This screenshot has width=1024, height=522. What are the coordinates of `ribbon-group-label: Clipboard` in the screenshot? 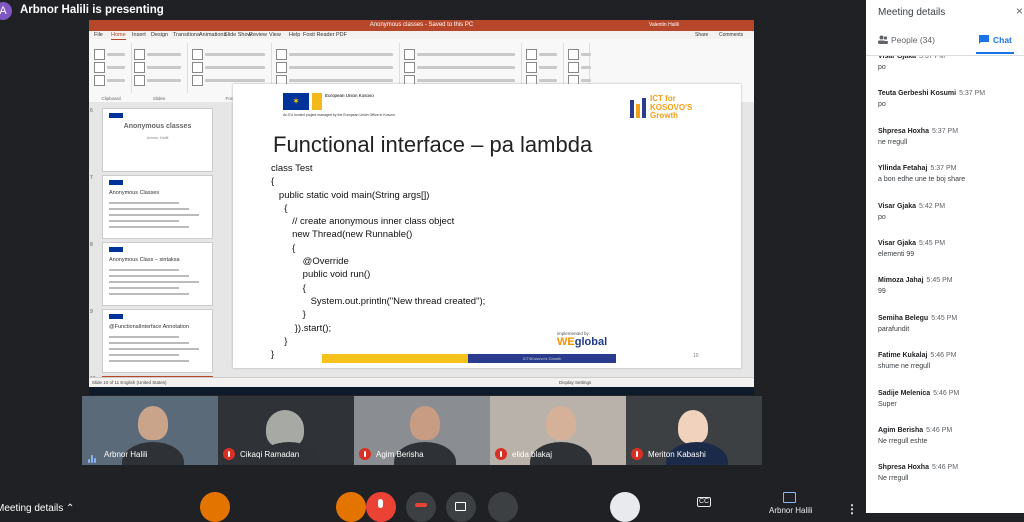 It's located at (111, 98).